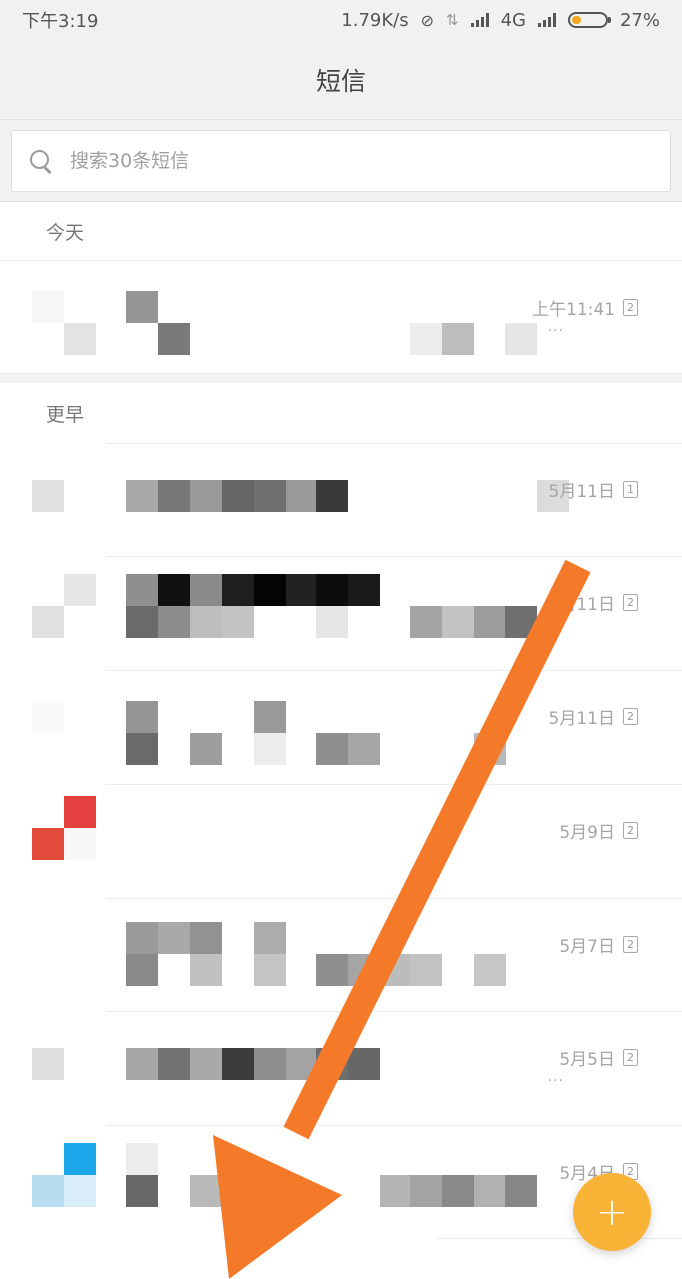  What do you see at coordinates (427, 20) in the screenshot?
I see `mute-alarm-icon: ⊘` at bounding box center [427, 20].